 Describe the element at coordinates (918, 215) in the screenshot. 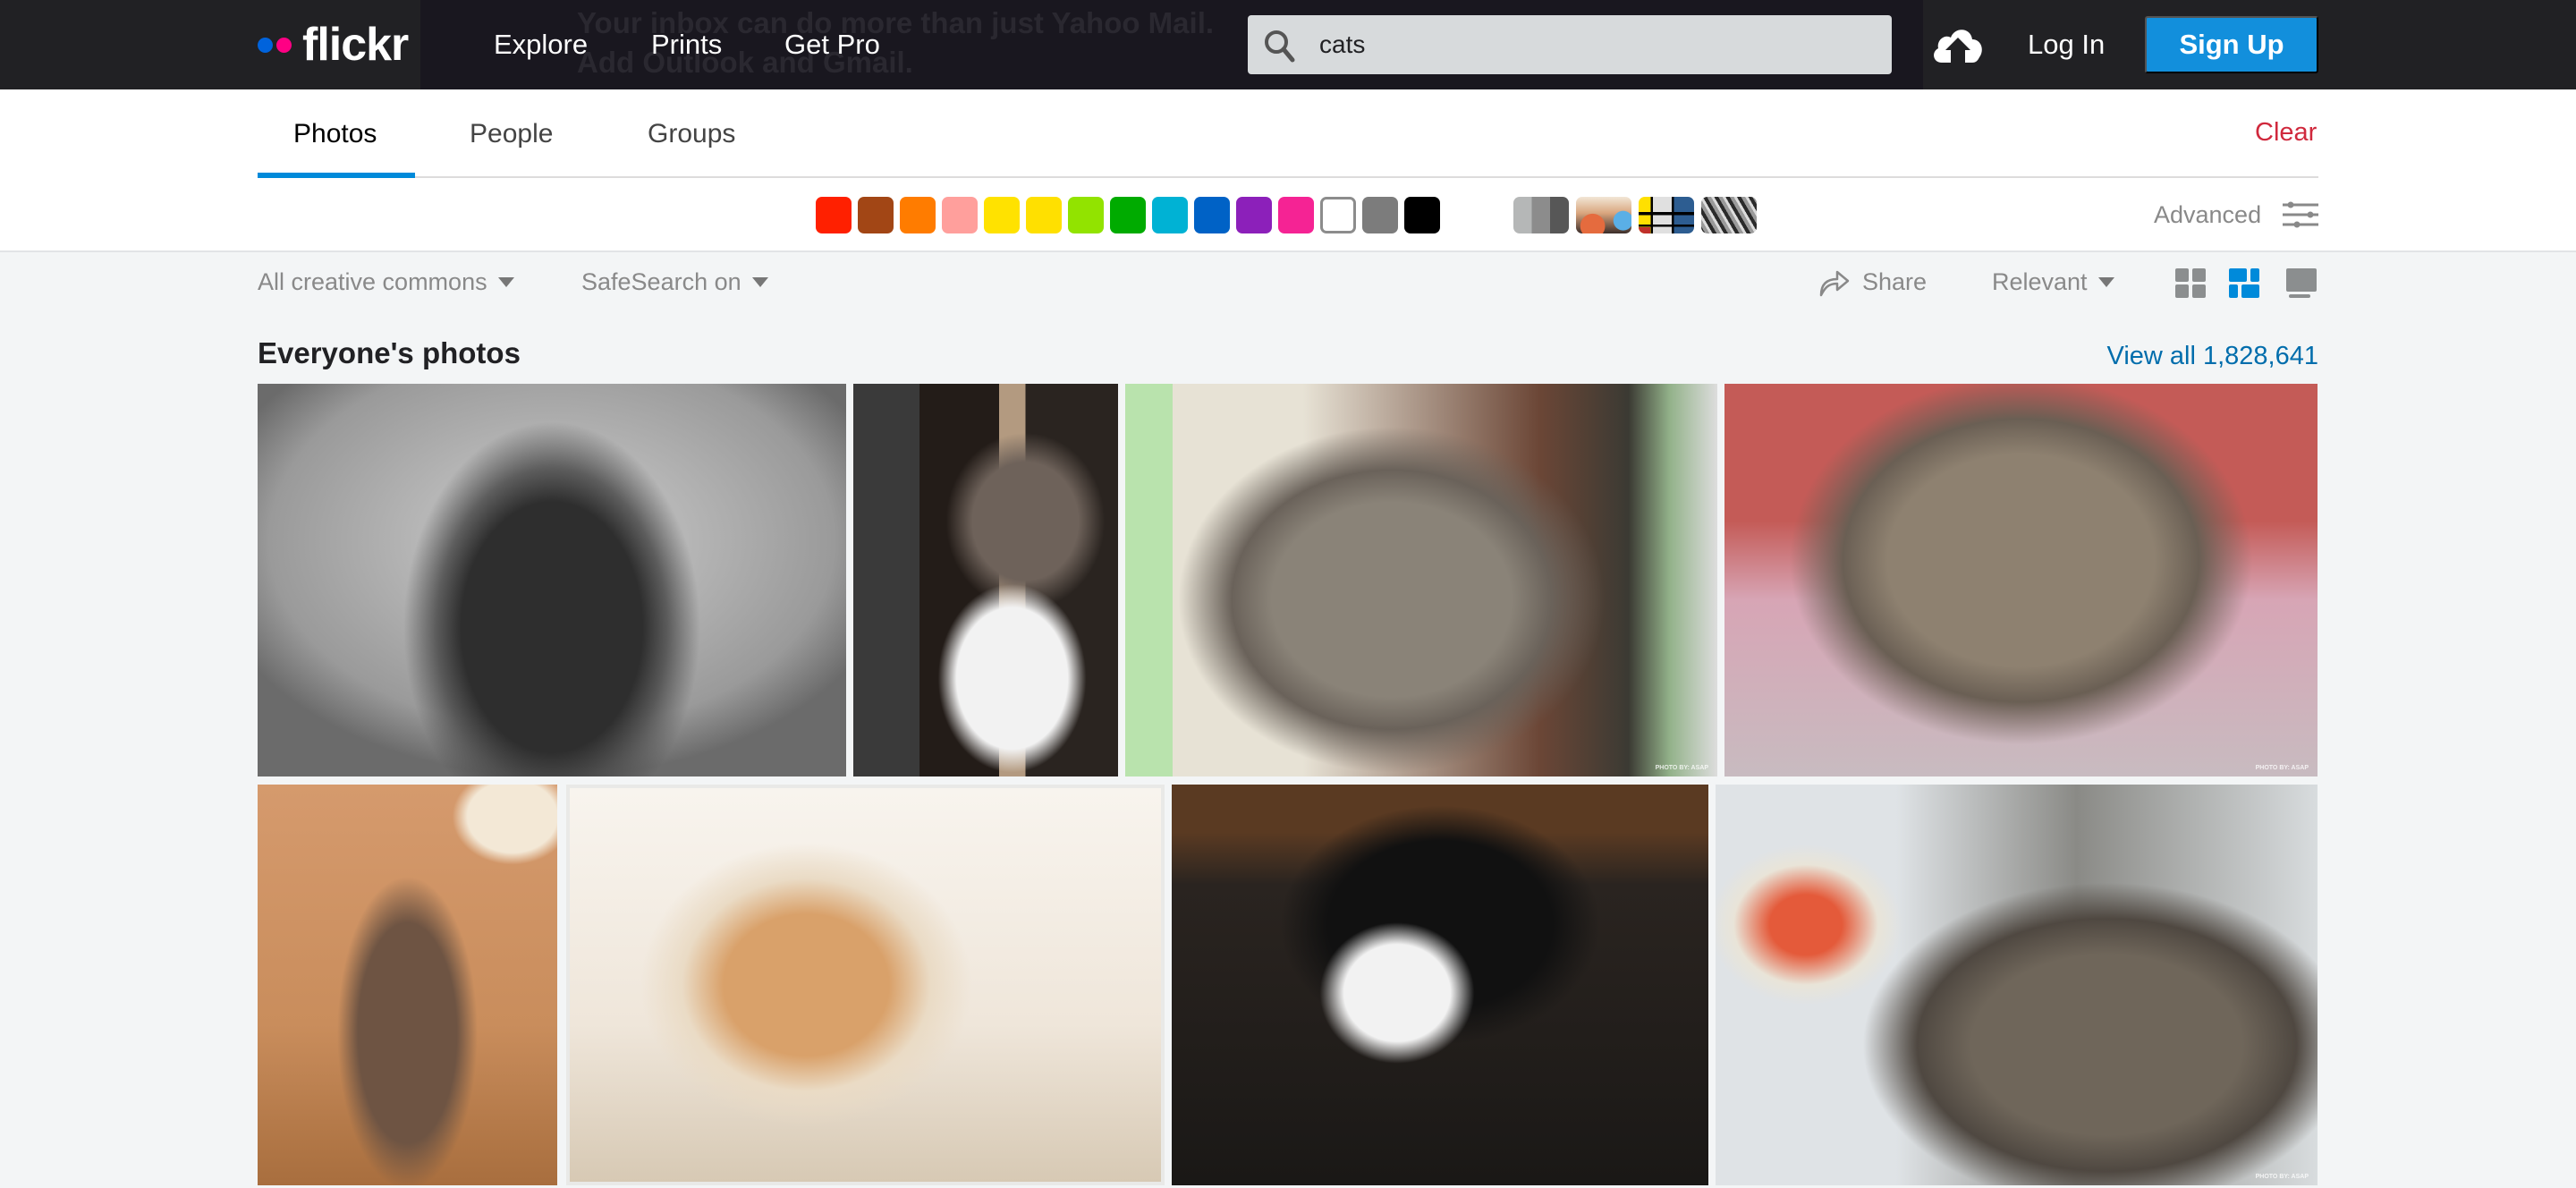

I see `color-swatch-orange` at that location.